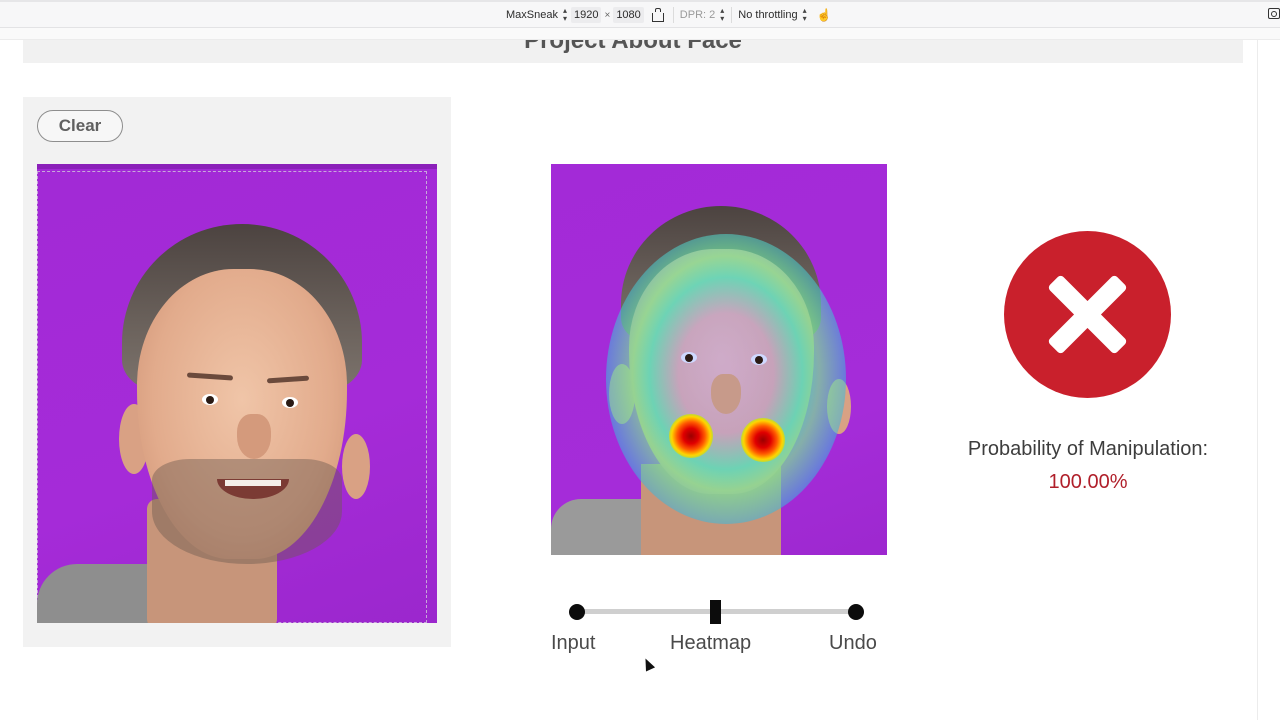  What do you see at coordinates (577, 612) in the screenshot?
I see `slider-stop-input` at bounding box center [577, 612].